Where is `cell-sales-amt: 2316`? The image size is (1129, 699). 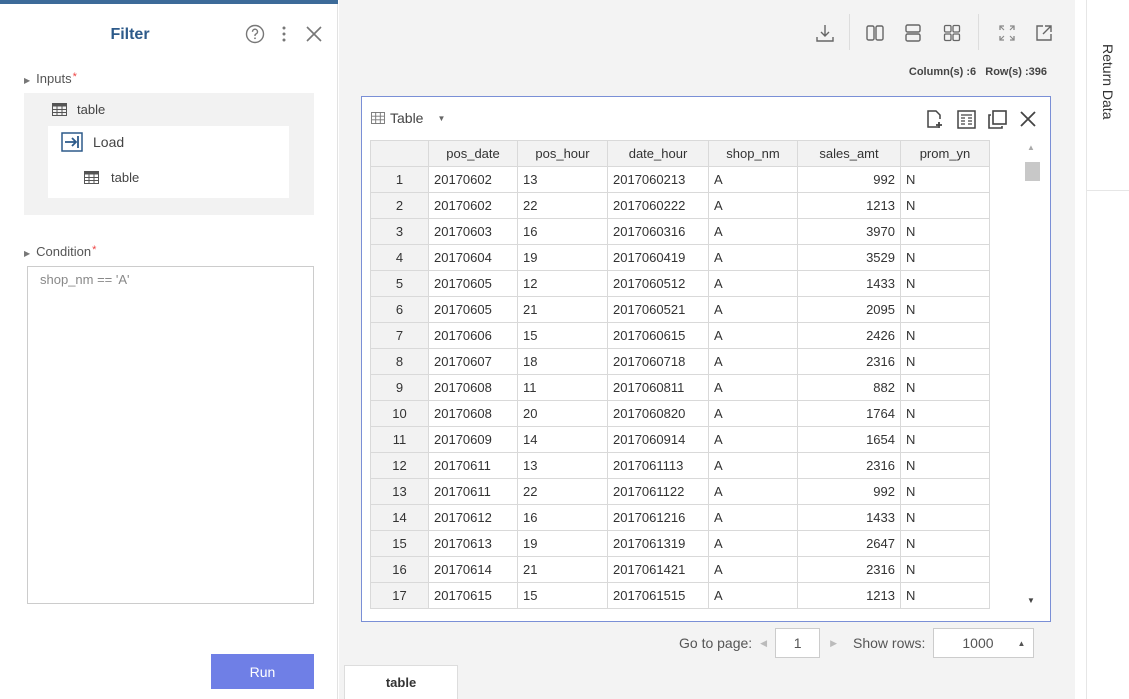
cell-sales-amt: 2316 is located at coordinates (849, 361).